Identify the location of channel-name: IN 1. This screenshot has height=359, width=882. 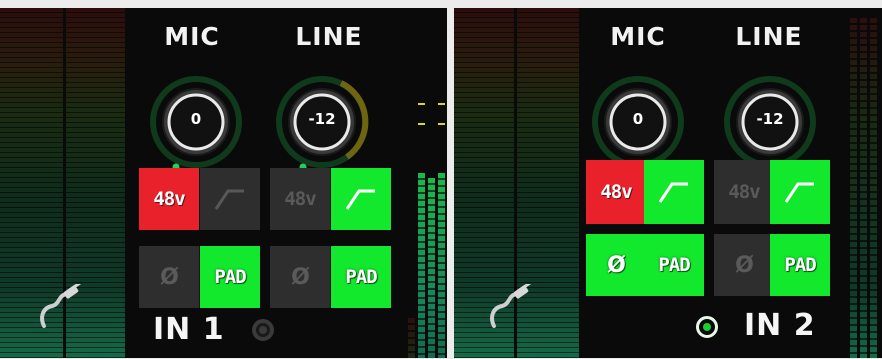
(189, 329).